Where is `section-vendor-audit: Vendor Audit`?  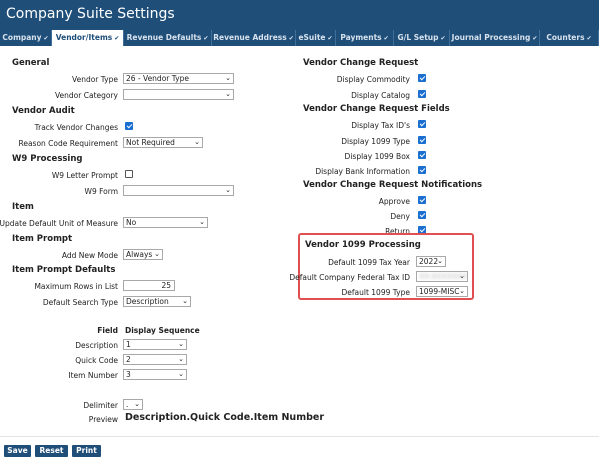 section-vendor-audit: Vendor Audit is located at coordinates (43, 111).